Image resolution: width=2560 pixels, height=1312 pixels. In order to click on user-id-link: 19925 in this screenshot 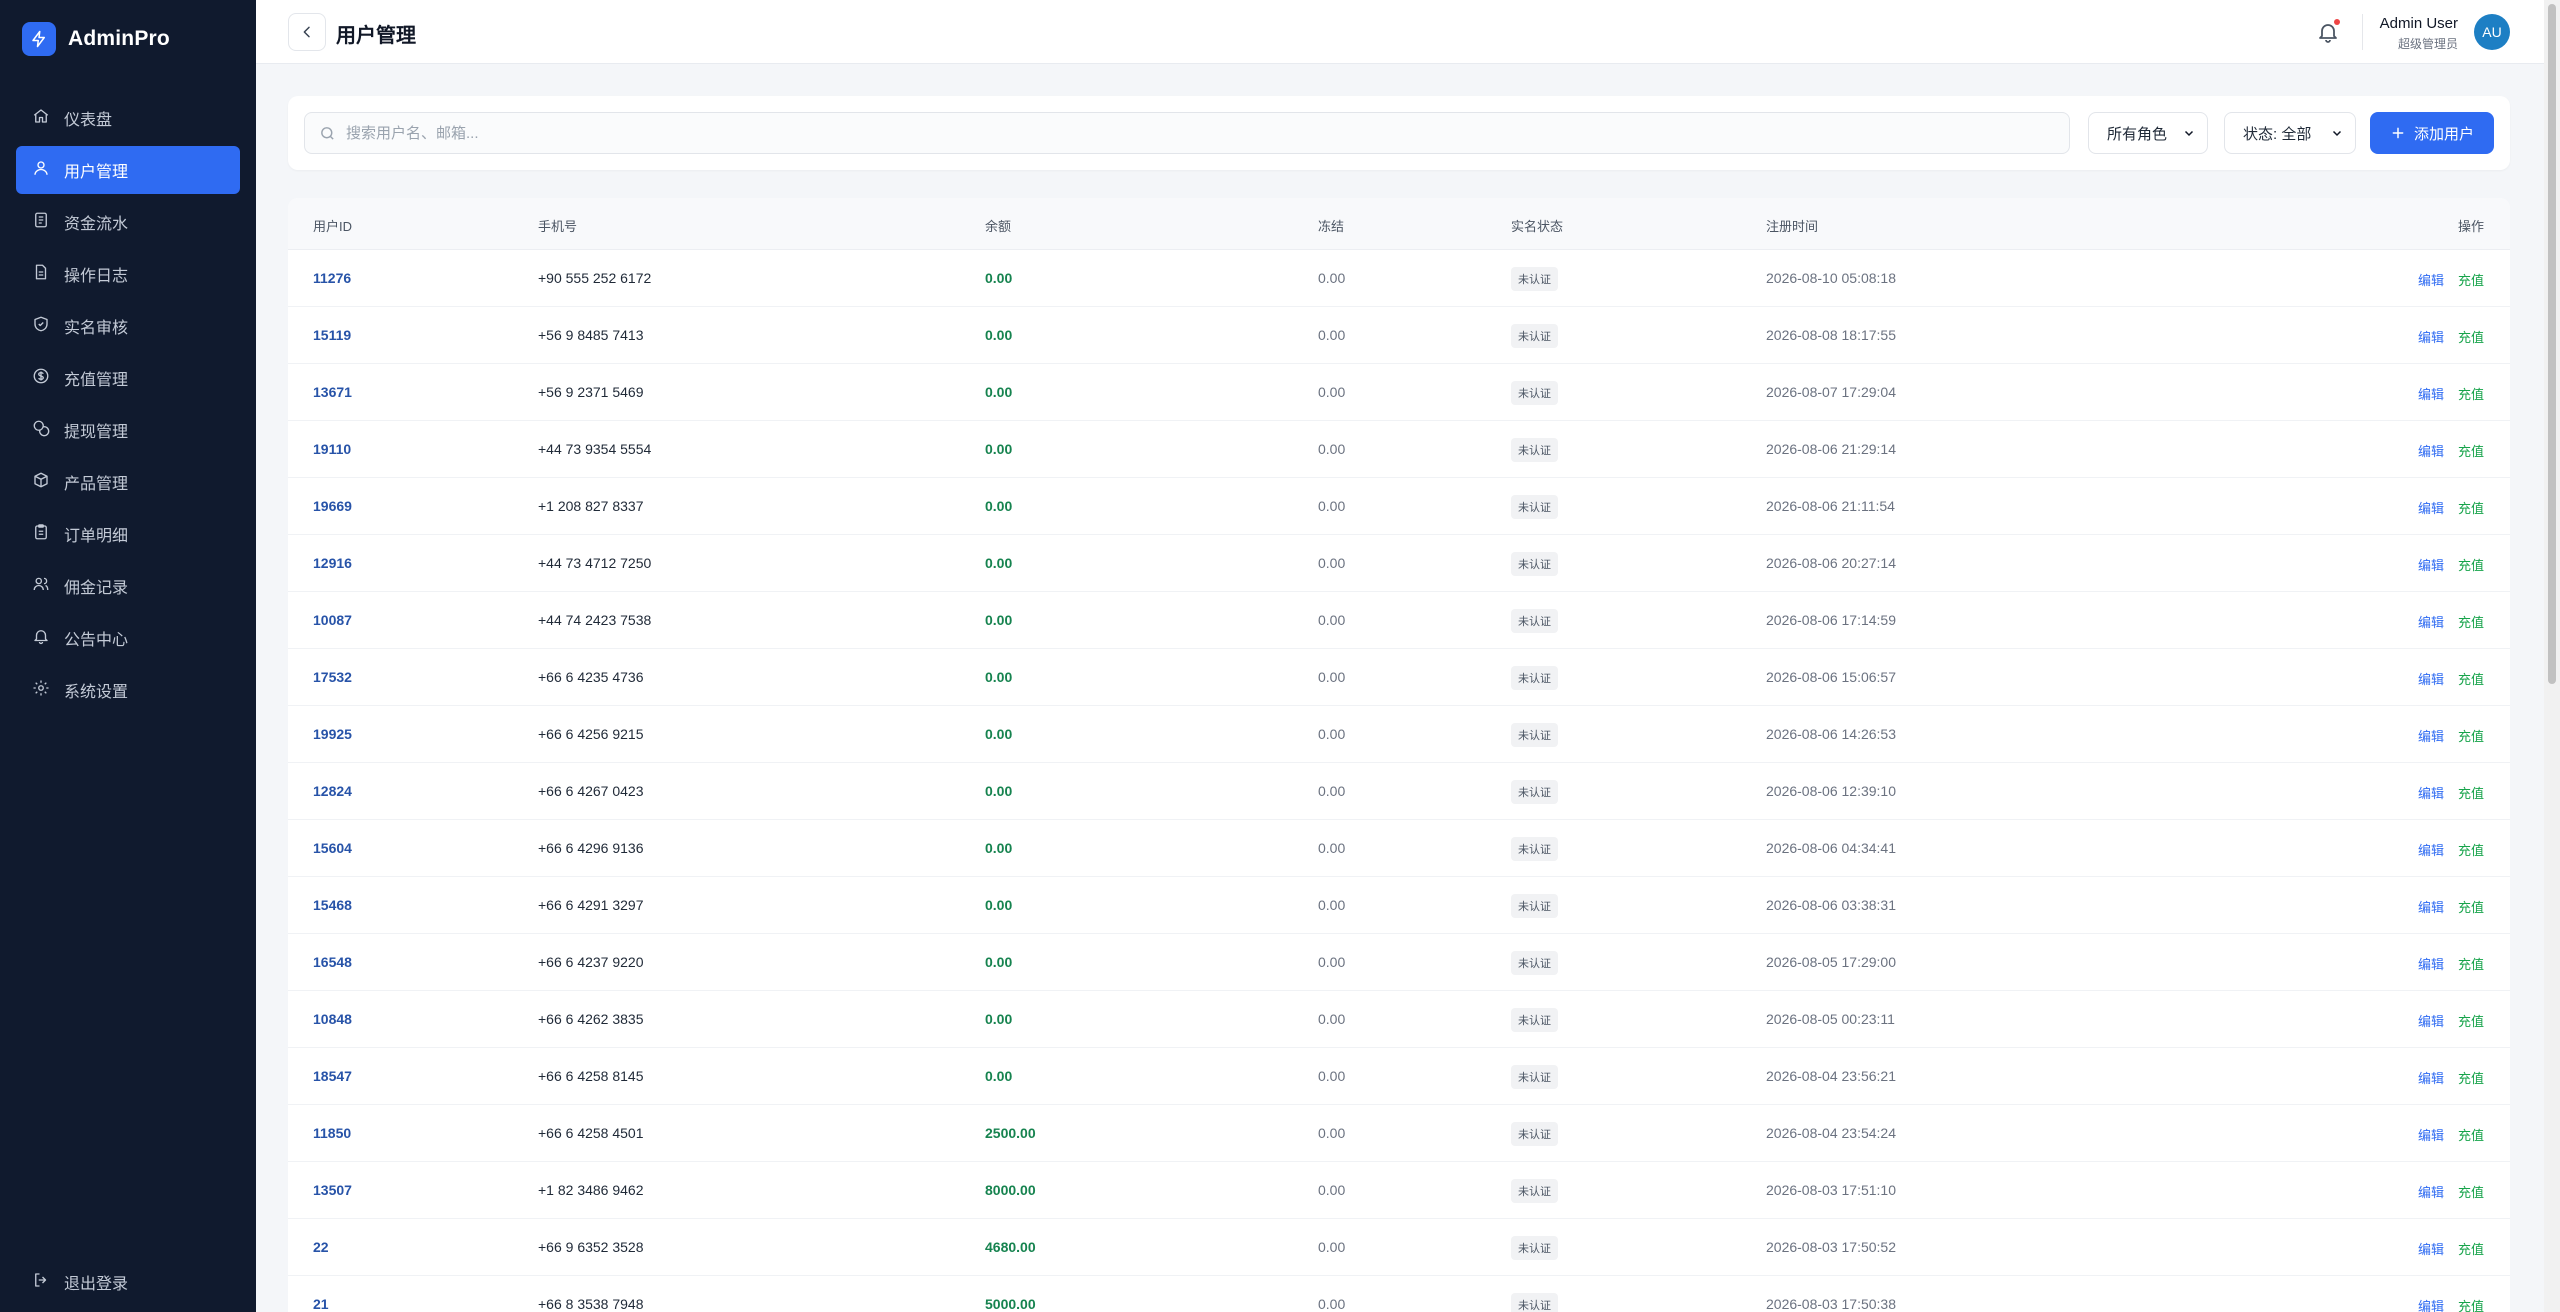, I will do `click(332, 734)`.